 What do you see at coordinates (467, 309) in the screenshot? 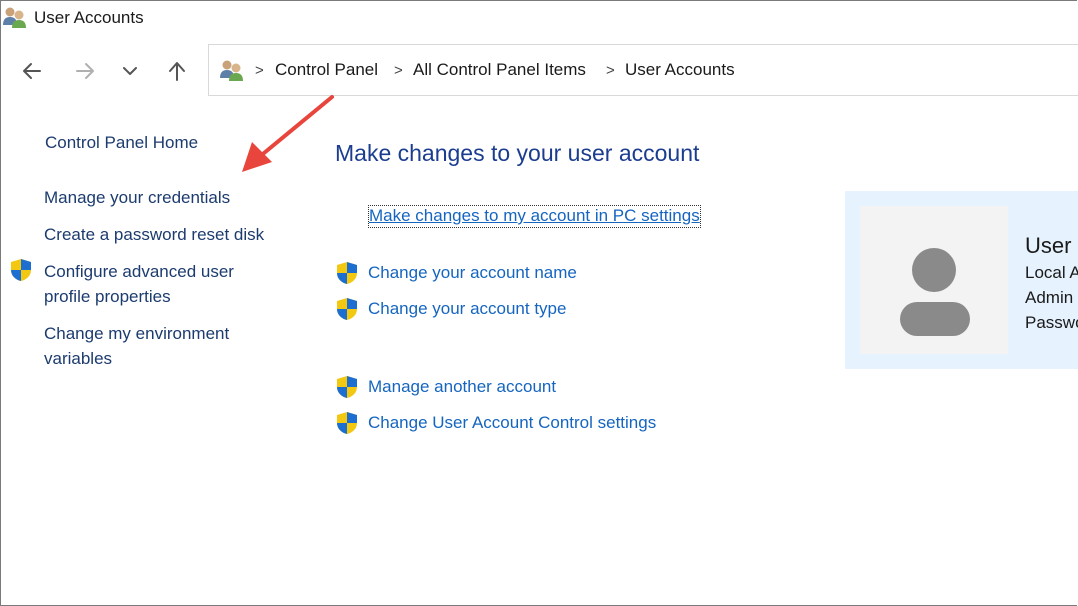
I see `change-account-type-link: Change your account type` at bounding box center [467, 309].